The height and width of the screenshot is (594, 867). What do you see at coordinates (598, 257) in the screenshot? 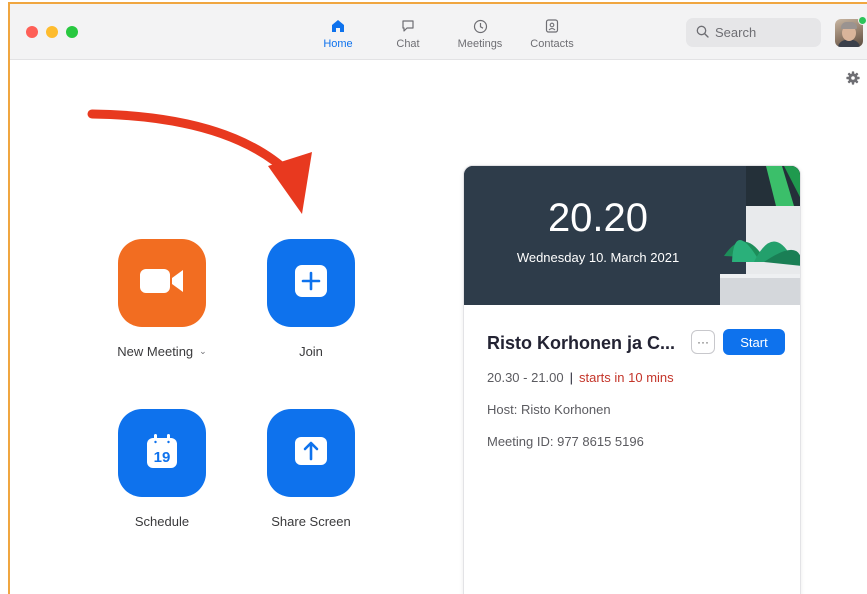
I see `current-date: Wednesday 10. March 2021` at bounding box center [598, 257].